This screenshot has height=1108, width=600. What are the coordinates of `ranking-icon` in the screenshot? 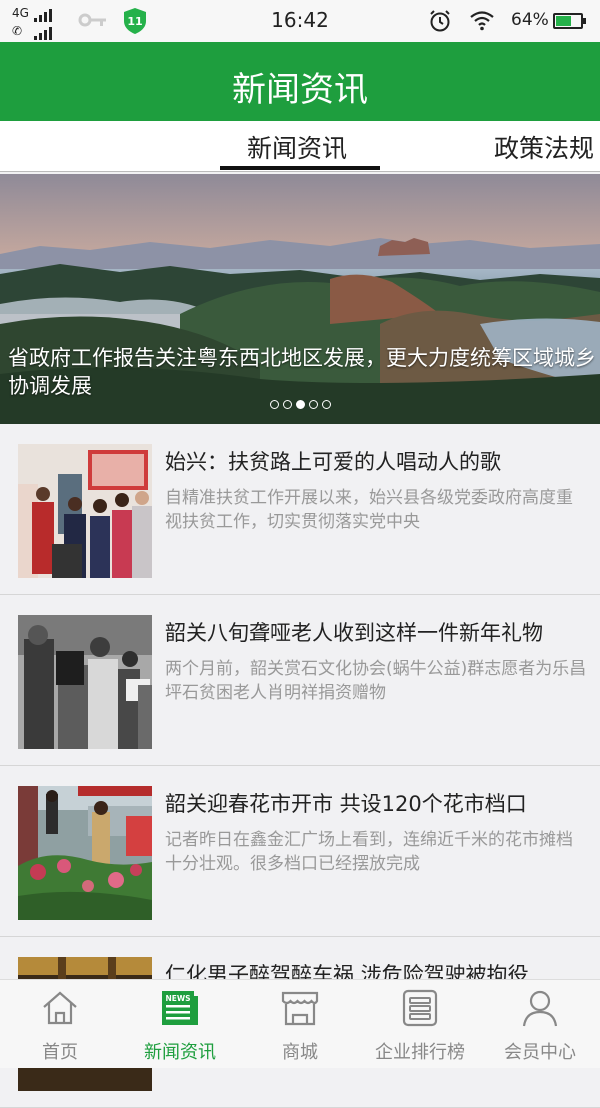 It's located at (420, 1008).